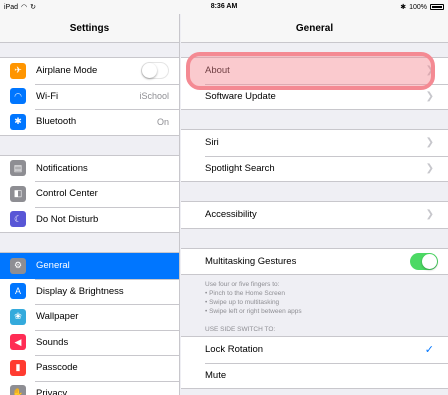  What do you see at coordinates (52, 391) in the screenshot?
I see `sidebar-item-label: Privacy` at bounding box center [52, 391].